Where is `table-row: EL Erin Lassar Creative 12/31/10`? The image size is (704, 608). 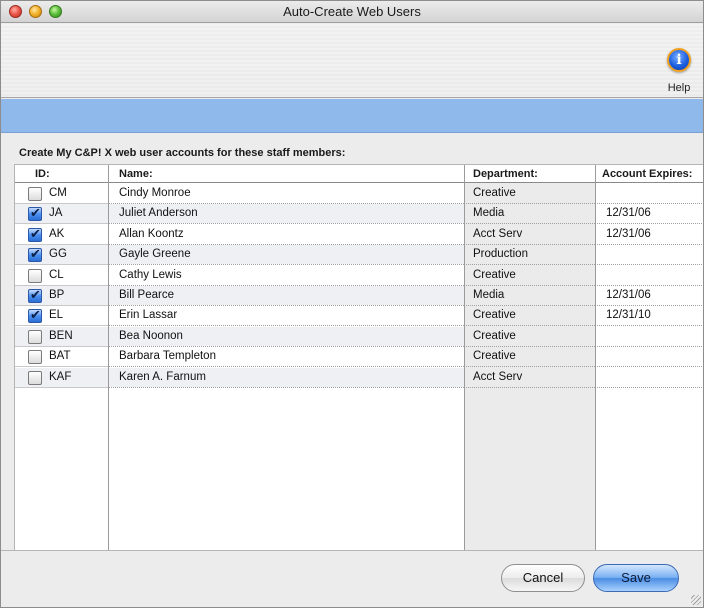 table-row: EL Erin Lassar Creative 12/31/10 is located at coordinates (359, 316).